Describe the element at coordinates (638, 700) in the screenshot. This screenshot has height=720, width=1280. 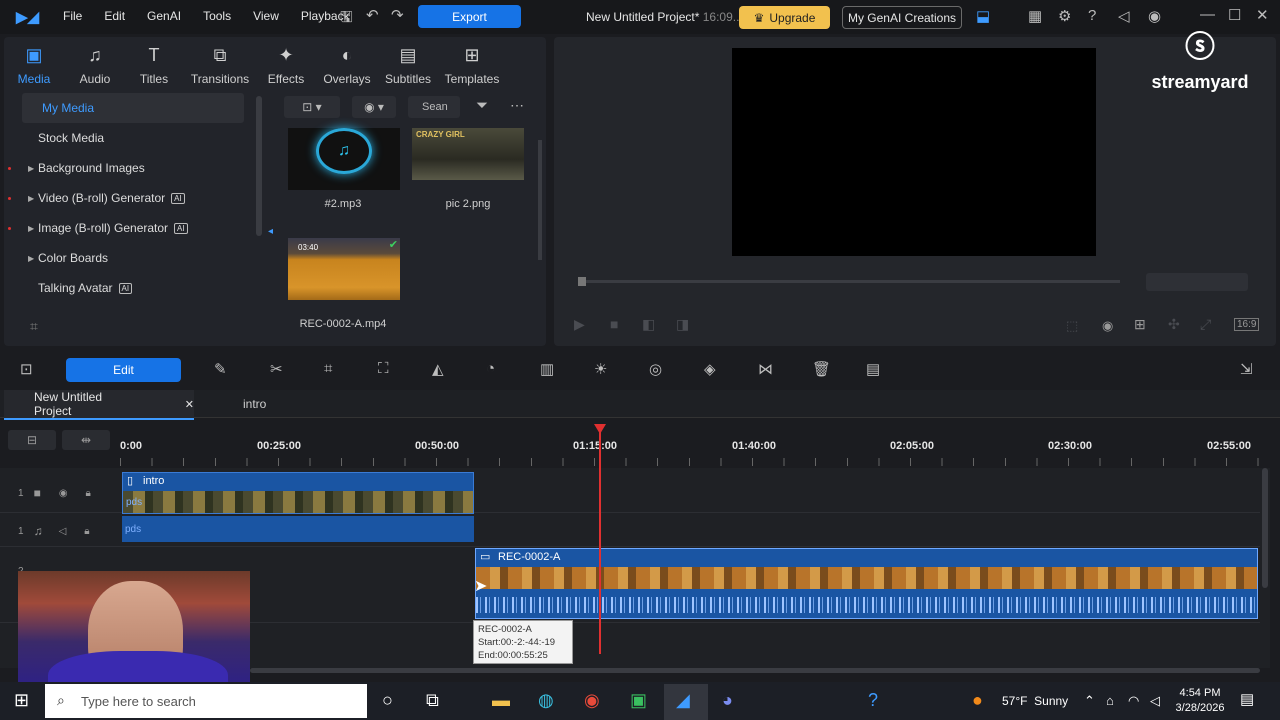
I see `game-icon: ▣` at that location.